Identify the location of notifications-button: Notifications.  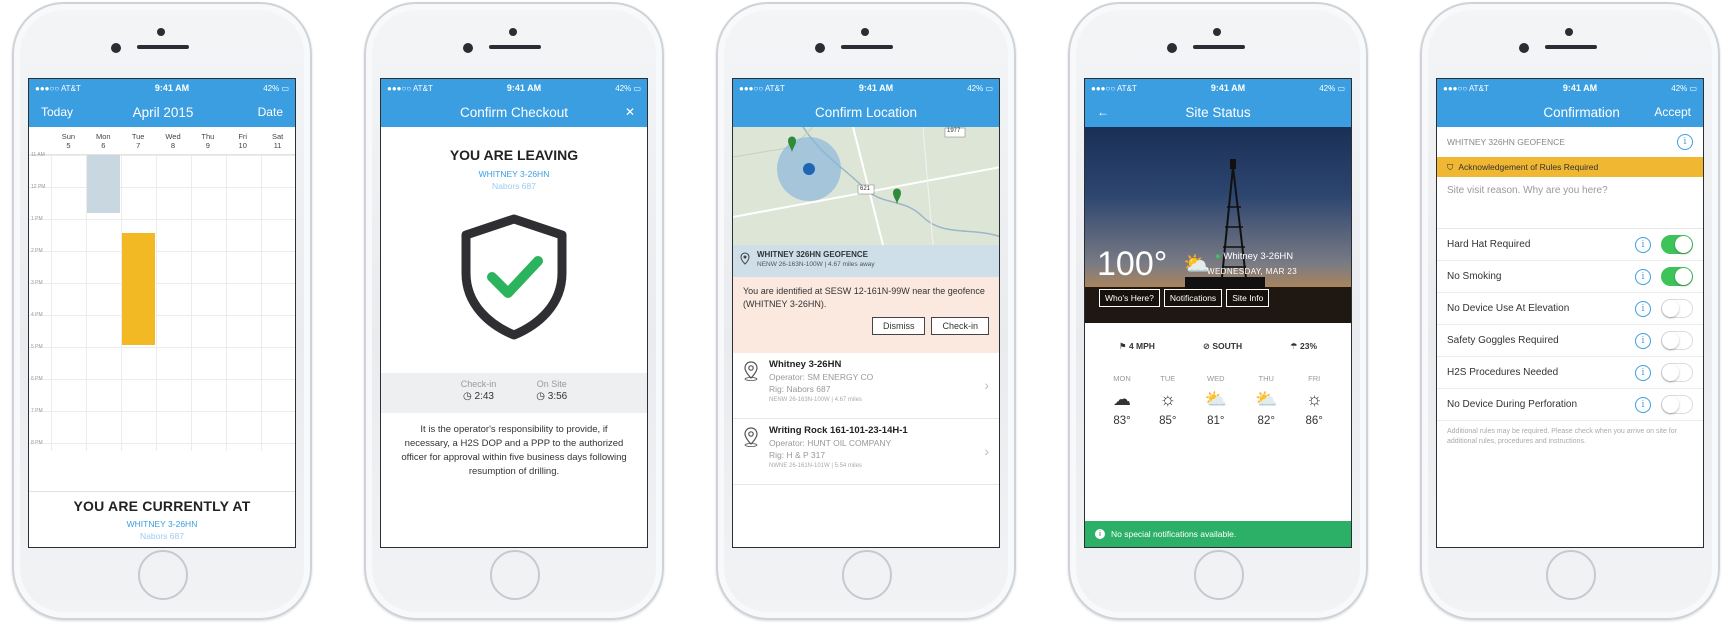
(1193, 298).